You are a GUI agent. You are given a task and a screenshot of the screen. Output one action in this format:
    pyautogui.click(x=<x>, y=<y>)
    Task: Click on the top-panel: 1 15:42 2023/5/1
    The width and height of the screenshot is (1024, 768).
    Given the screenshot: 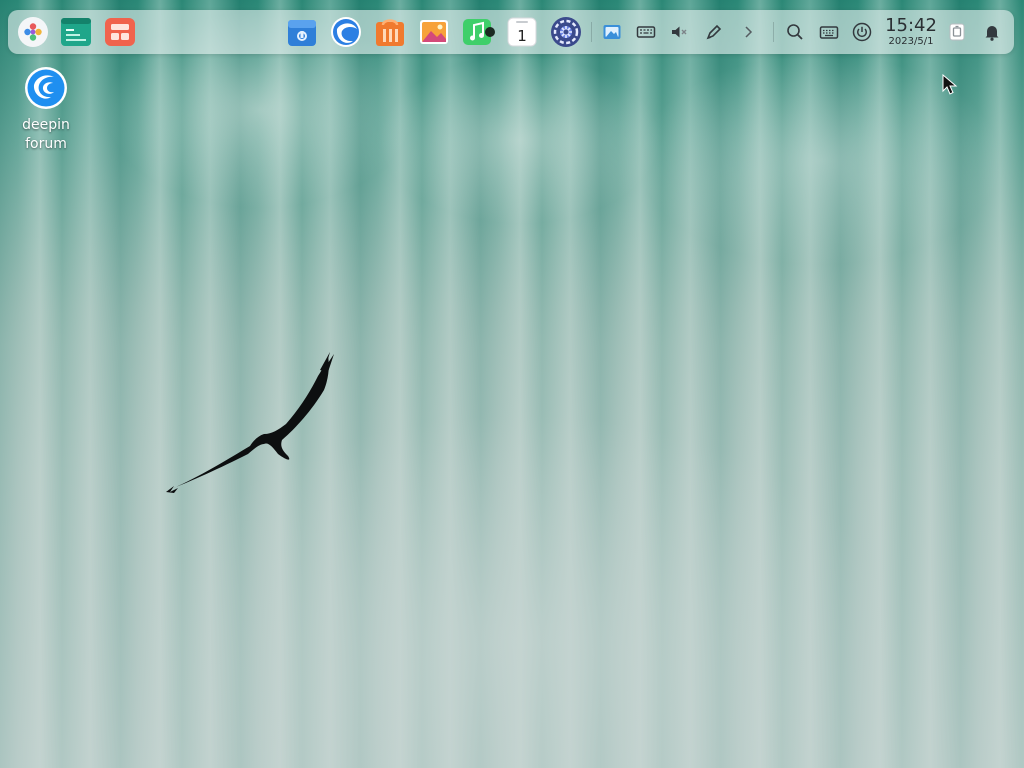 What is the action you would take?
    pyautogui.click(x=511, y=32)
    